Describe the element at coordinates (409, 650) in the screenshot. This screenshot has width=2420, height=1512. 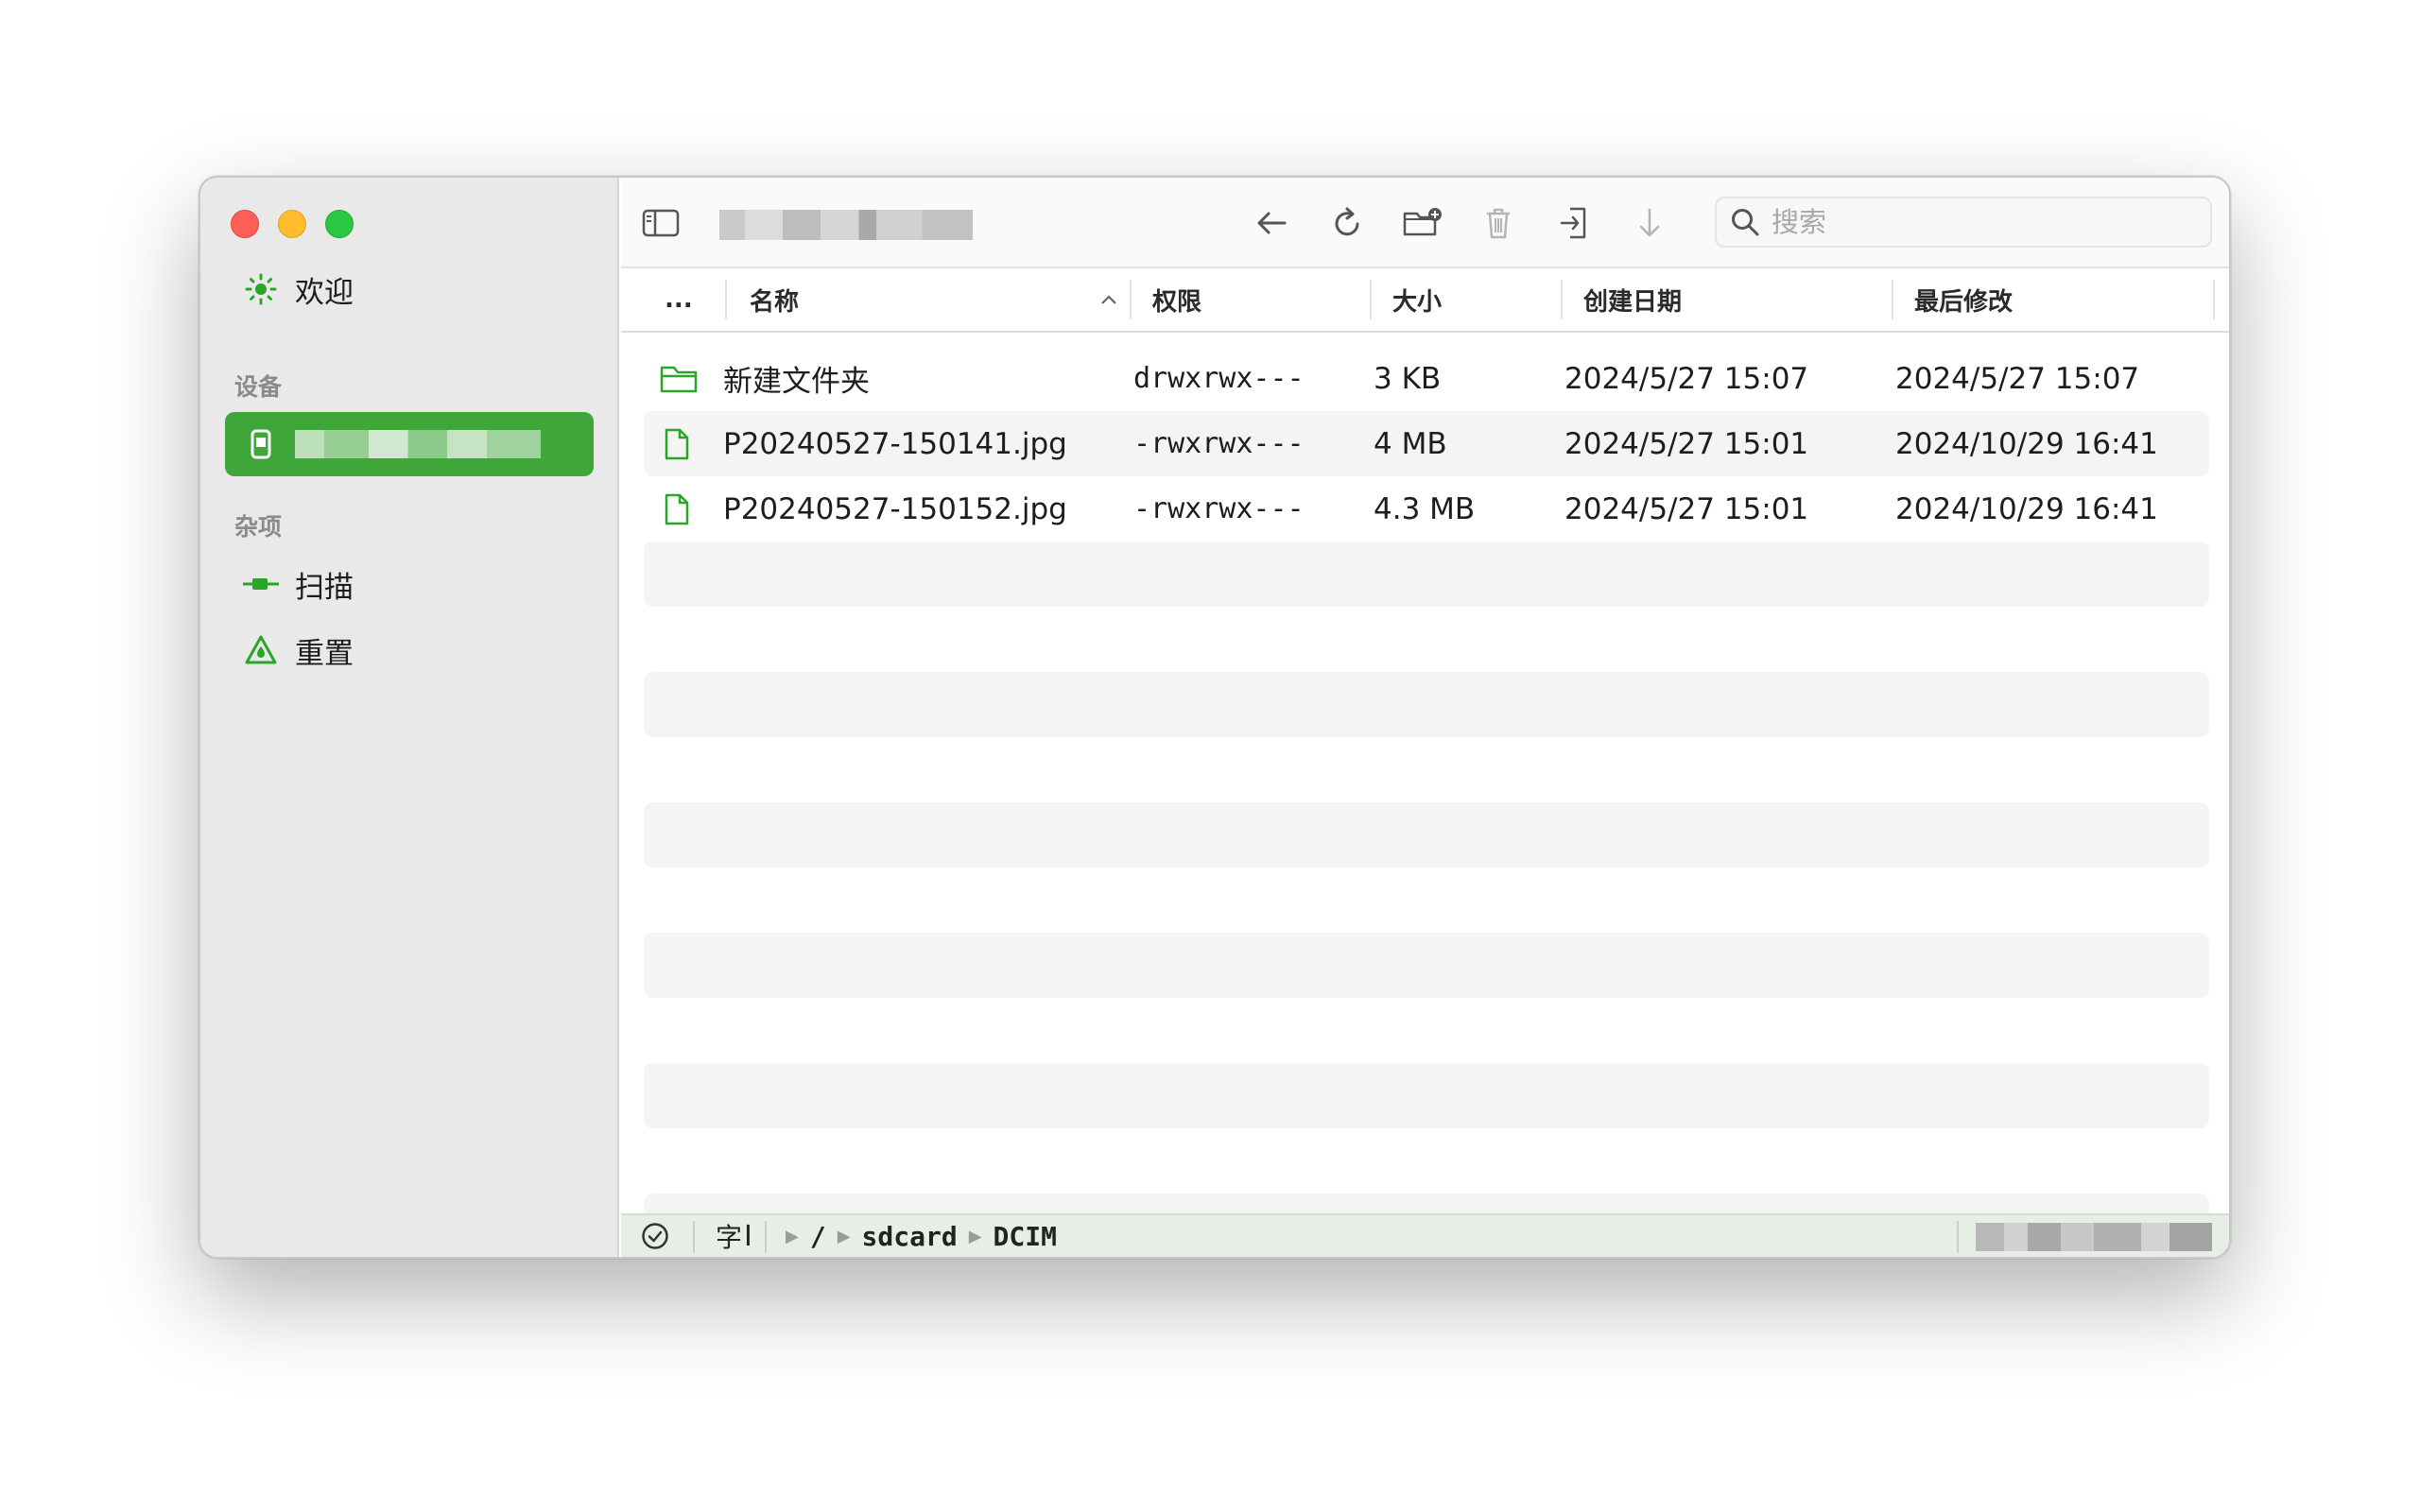
I see `sidebar-item-reset: 重置` at that location.